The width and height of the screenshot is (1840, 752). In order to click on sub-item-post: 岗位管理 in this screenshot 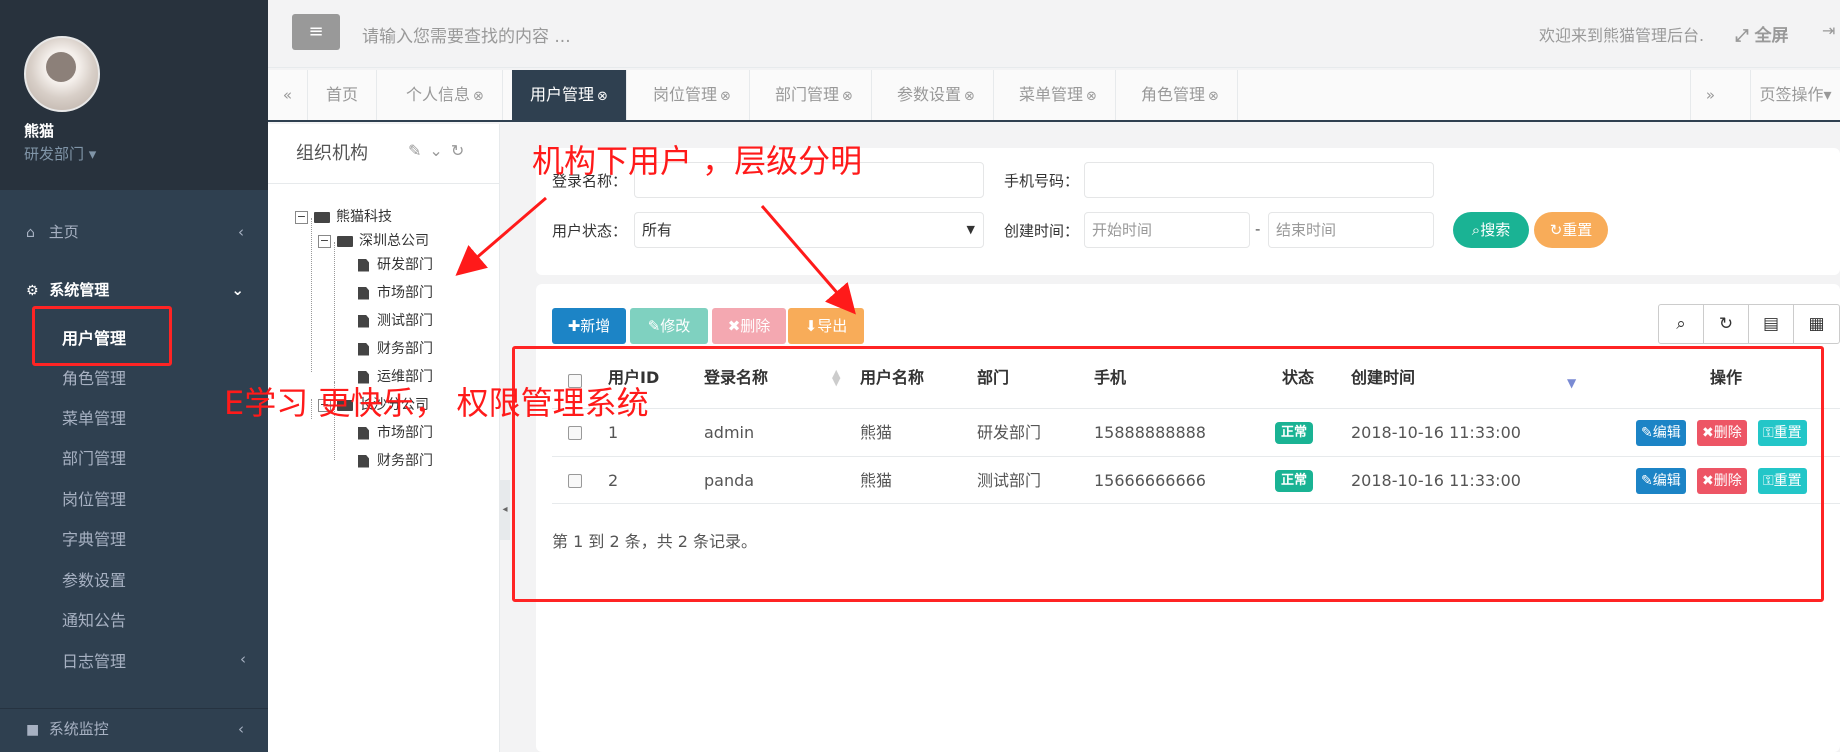, I will do `click(94, 500)`.